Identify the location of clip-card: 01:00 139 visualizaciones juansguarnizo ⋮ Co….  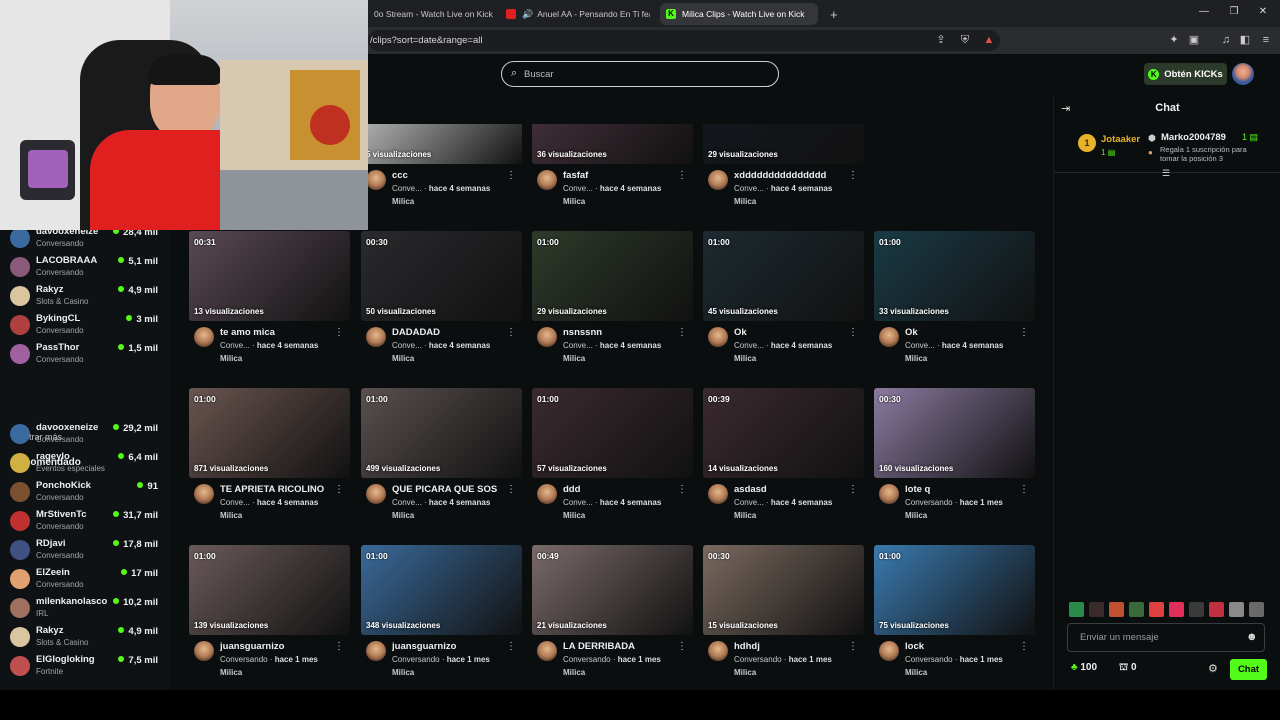
(269, 617).